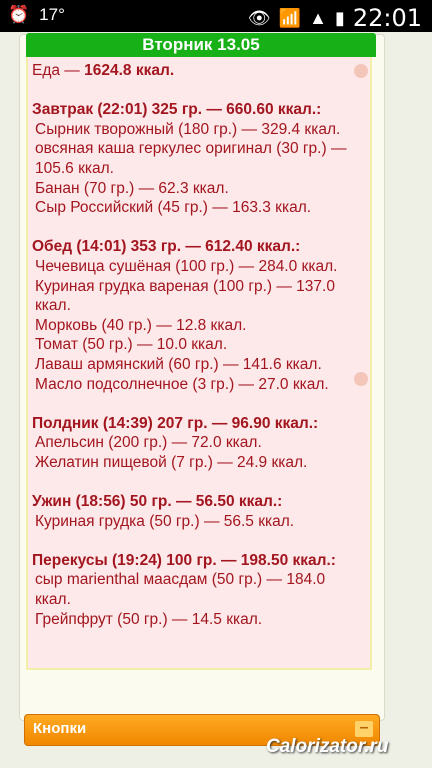 The width and height of the screenshot is (432, 768). I want to click on clock: 22:01, so click(387, 18).